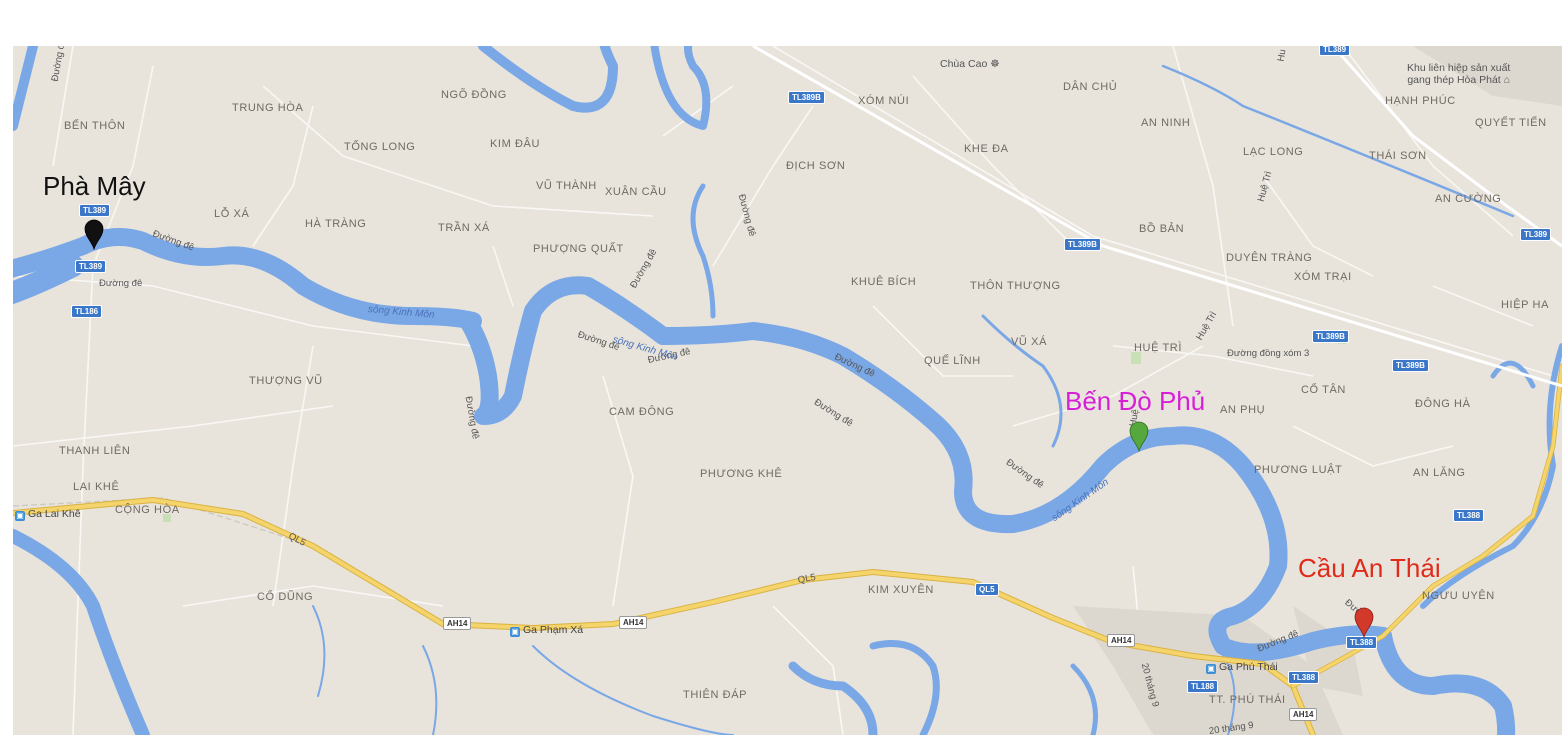 This screenshot has width=1562, height=735. I want to click on place-thai-son: THÁI SƠN, so click(1398, 156).